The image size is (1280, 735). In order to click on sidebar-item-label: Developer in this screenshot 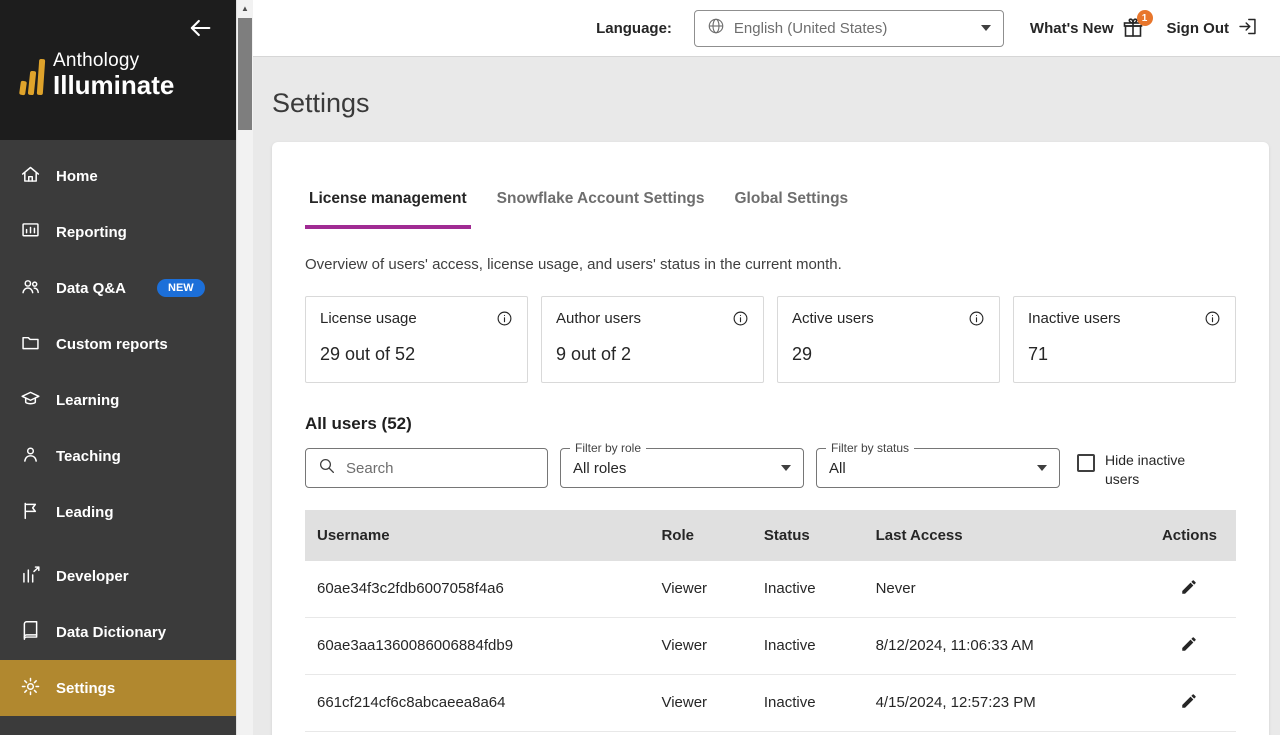, I will do `click(92, 576)`.